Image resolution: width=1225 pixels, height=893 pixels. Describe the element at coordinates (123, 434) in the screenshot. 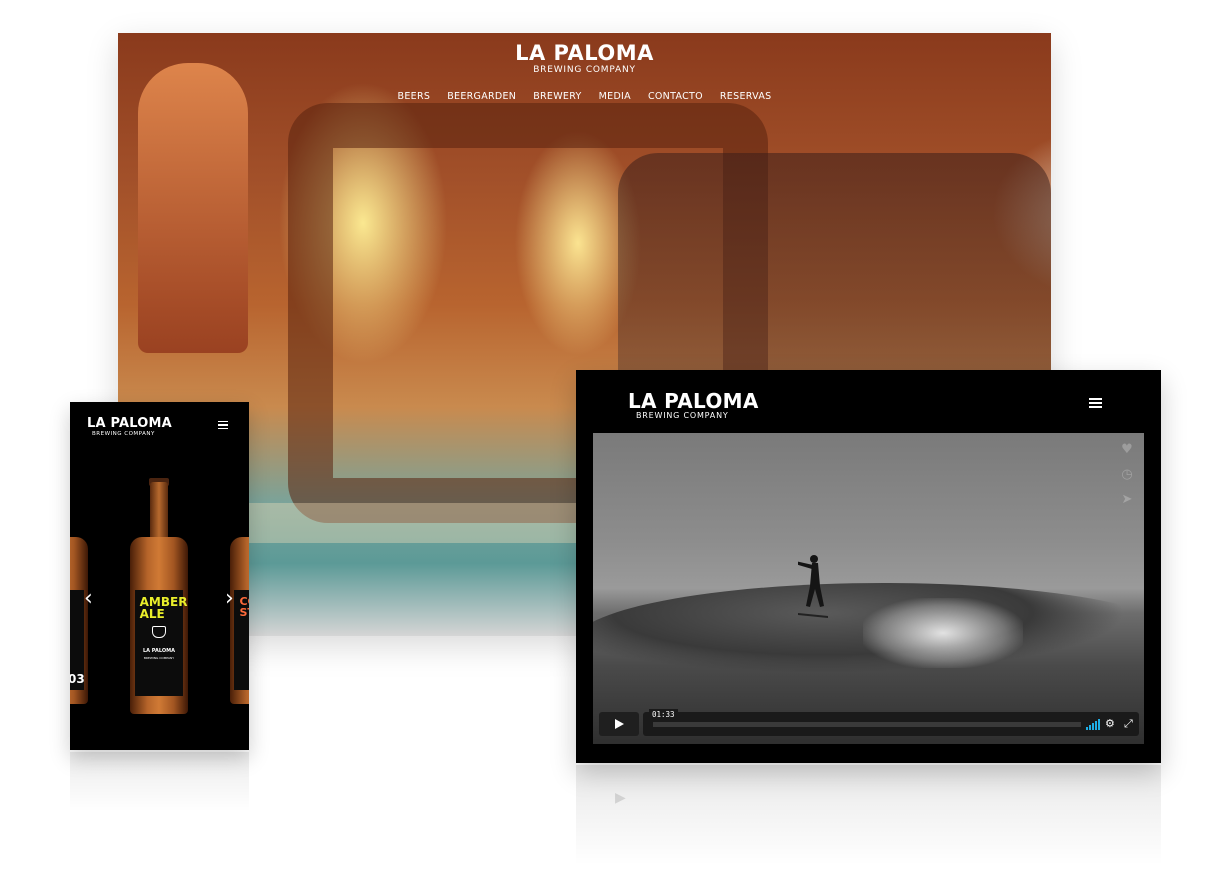

I see `phone-logo-tagline: BREWING COMPANY` at that location.